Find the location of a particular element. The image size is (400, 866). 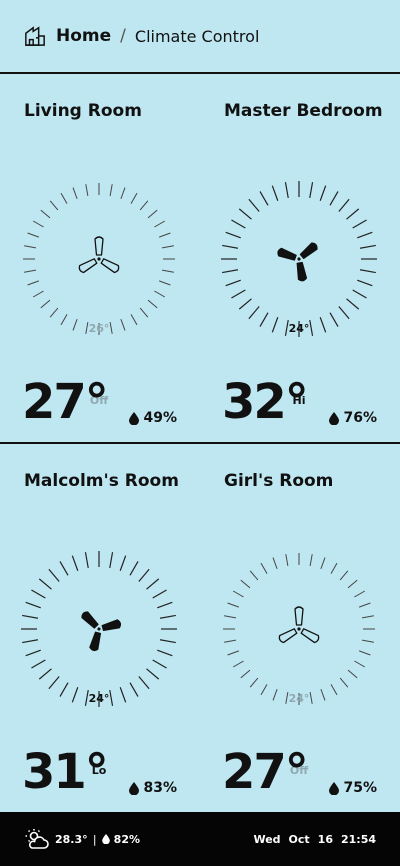

home-icon is located at coordinates (35, 36).